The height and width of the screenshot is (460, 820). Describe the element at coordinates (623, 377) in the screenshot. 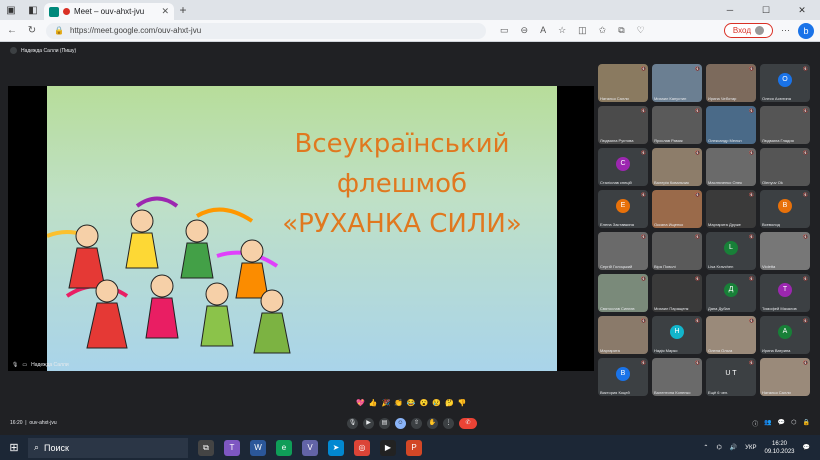

I see `participant-tile: 🔇 В Виктория Коцей` at that location.